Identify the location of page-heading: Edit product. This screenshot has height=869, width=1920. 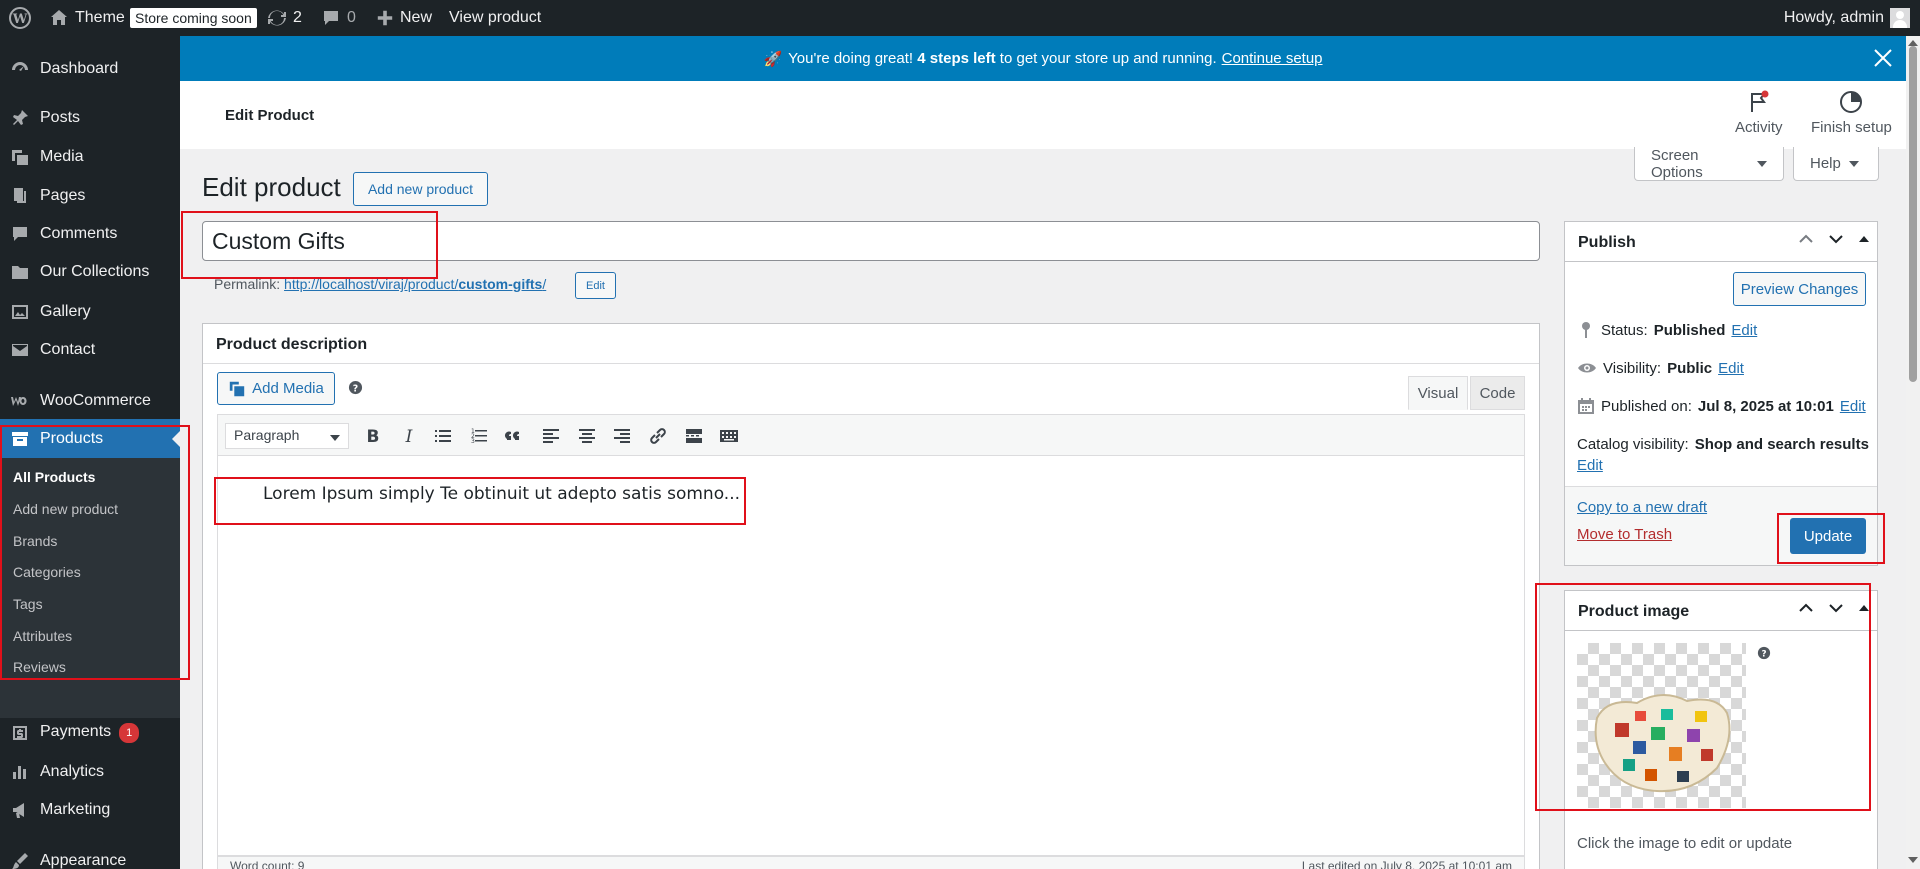
(271, 187).